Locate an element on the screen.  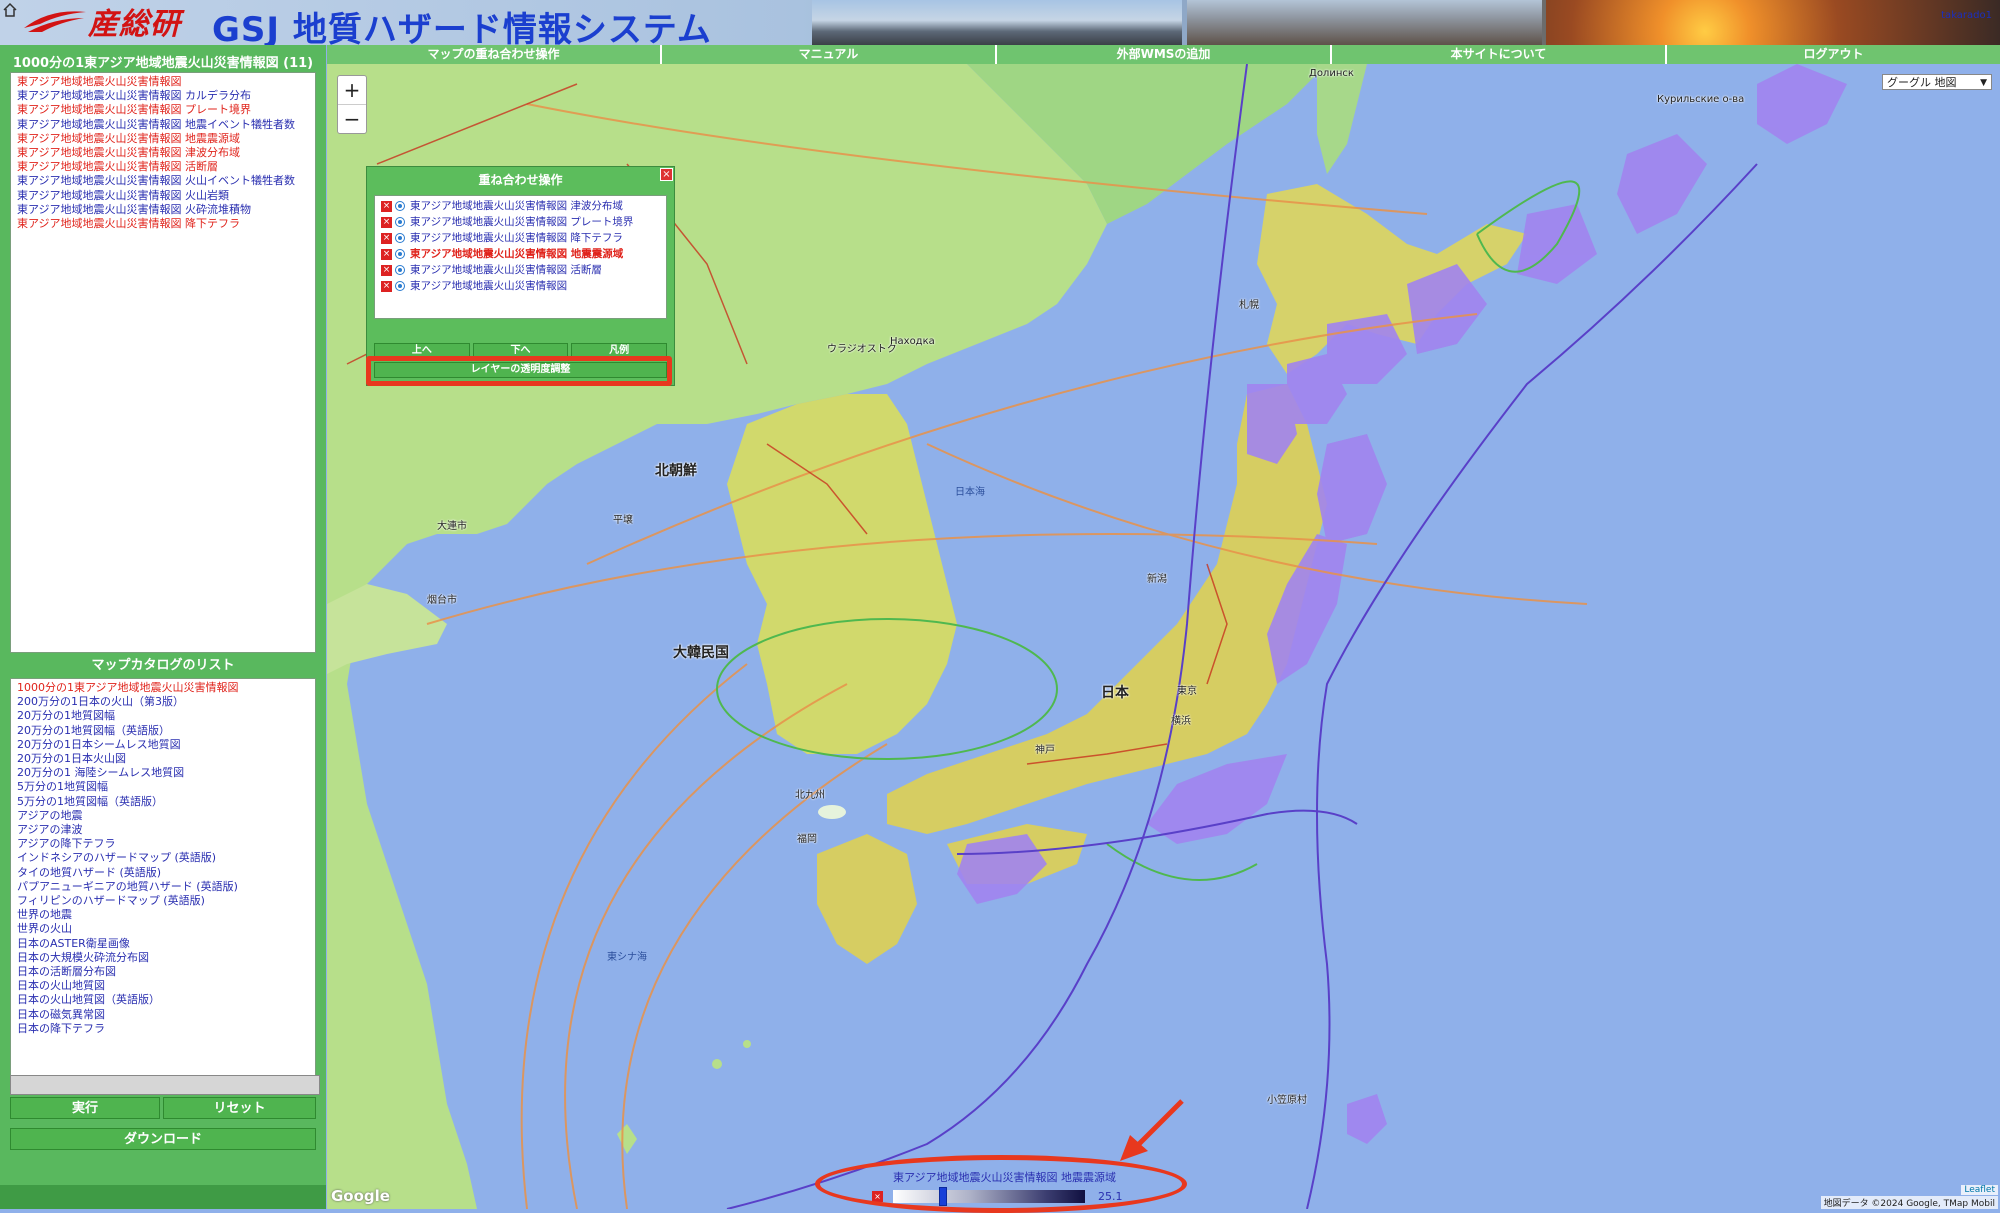
catalog-list-item: パプアニューギニアの地質ハザード (英語版) is located at coordinates (163, 887).